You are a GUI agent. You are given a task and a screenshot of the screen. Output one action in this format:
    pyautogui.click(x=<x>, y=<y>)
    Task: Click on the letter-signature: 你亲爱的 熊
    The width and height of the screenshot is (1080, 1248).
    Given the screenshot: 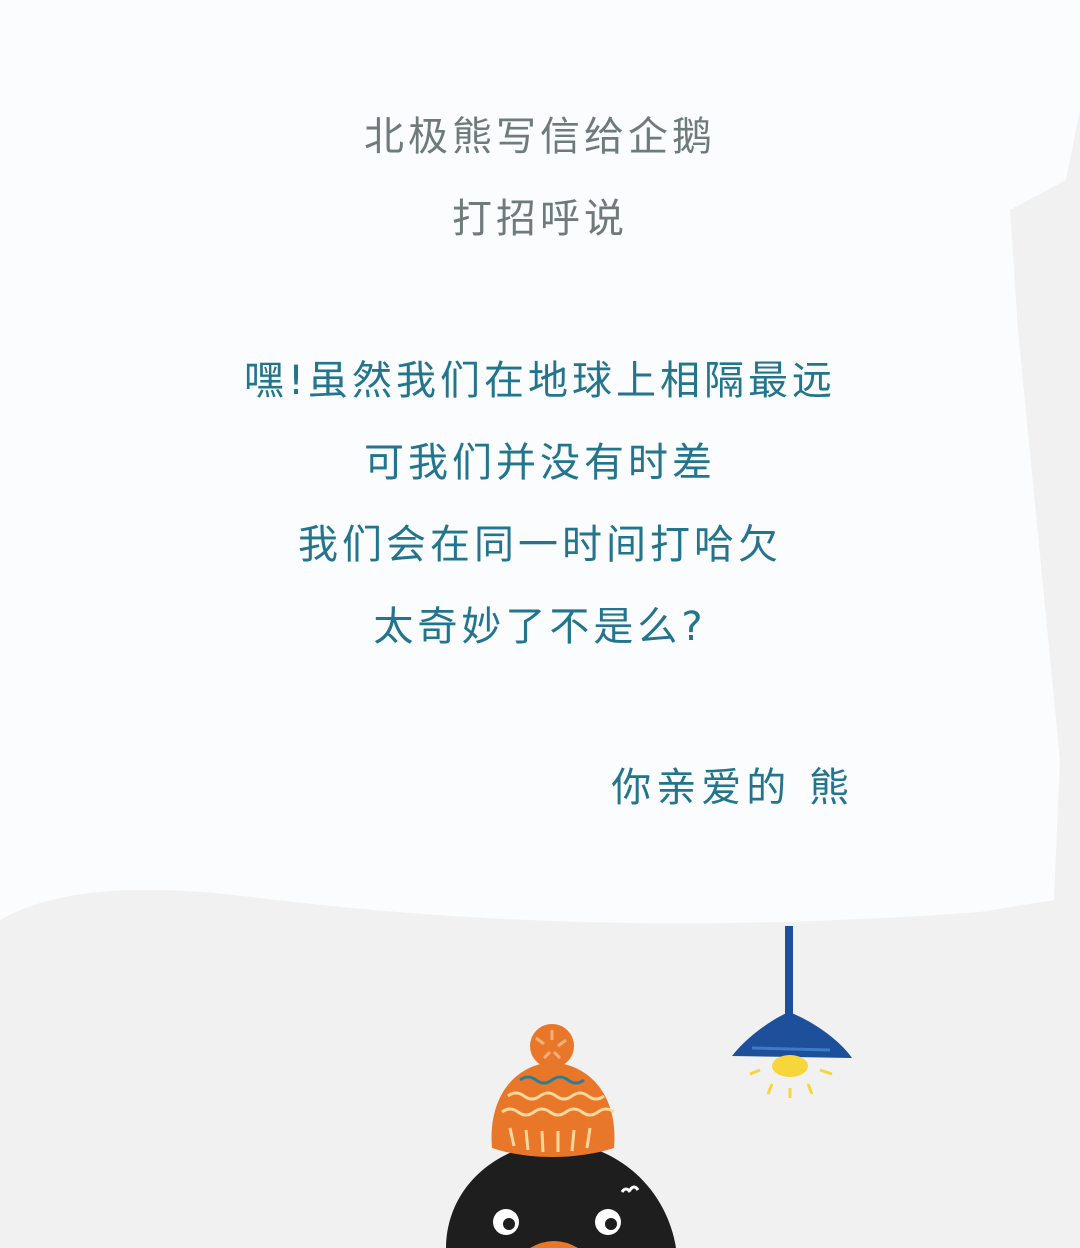 What is the action you would take?
    pyautogui.click(x=732, y=788)
    